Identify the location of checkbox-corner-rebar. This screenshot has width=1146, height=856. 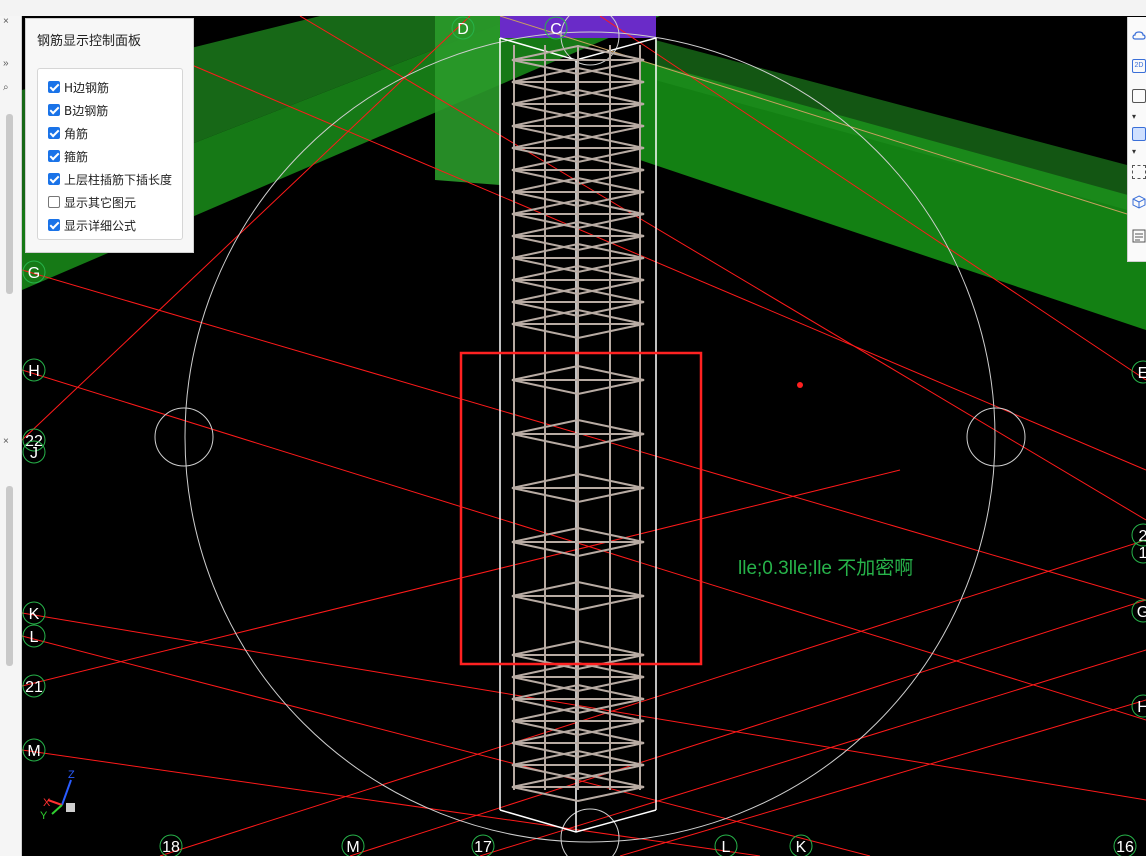
(54, 133).